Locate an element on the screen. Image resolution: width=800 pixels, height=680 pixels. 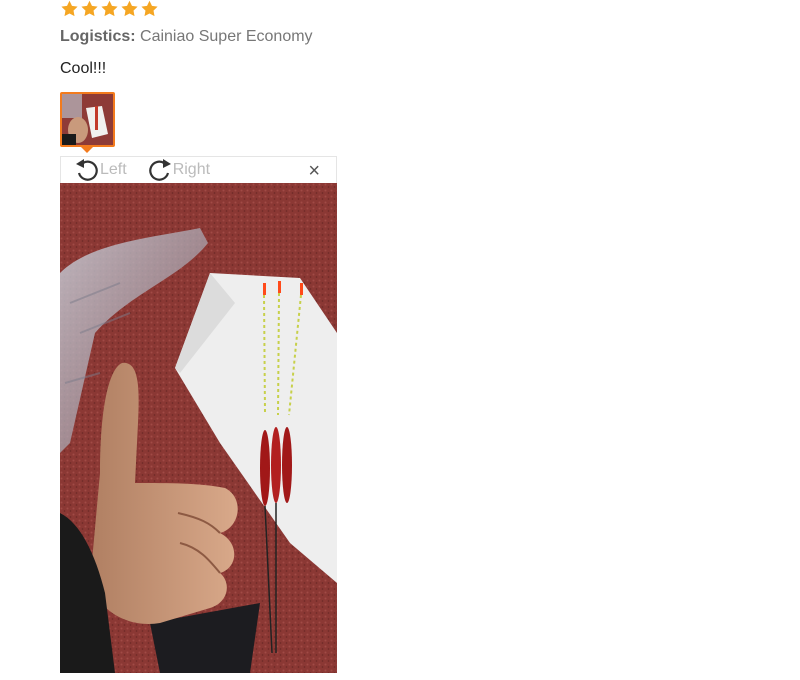
thumbnail-pointer is located at coordinates (87, 149).